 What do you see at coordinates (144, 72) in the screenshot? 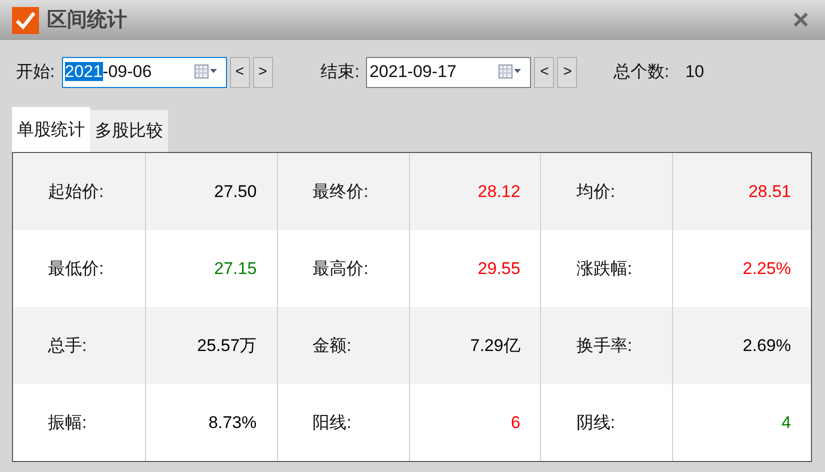
I see `date-field: 2021-09-06` at bounding box center [144, 72].